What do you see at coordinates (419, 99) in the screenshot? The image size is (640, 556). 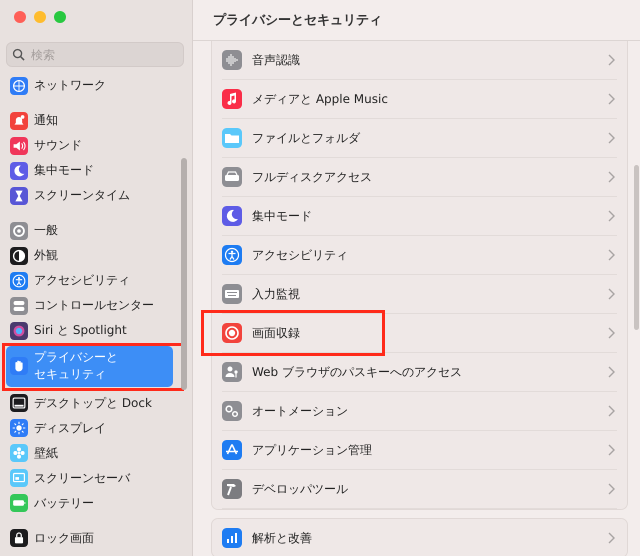 I see `settings-row: メディアと Apple Music` at bounding box center [419, 99].